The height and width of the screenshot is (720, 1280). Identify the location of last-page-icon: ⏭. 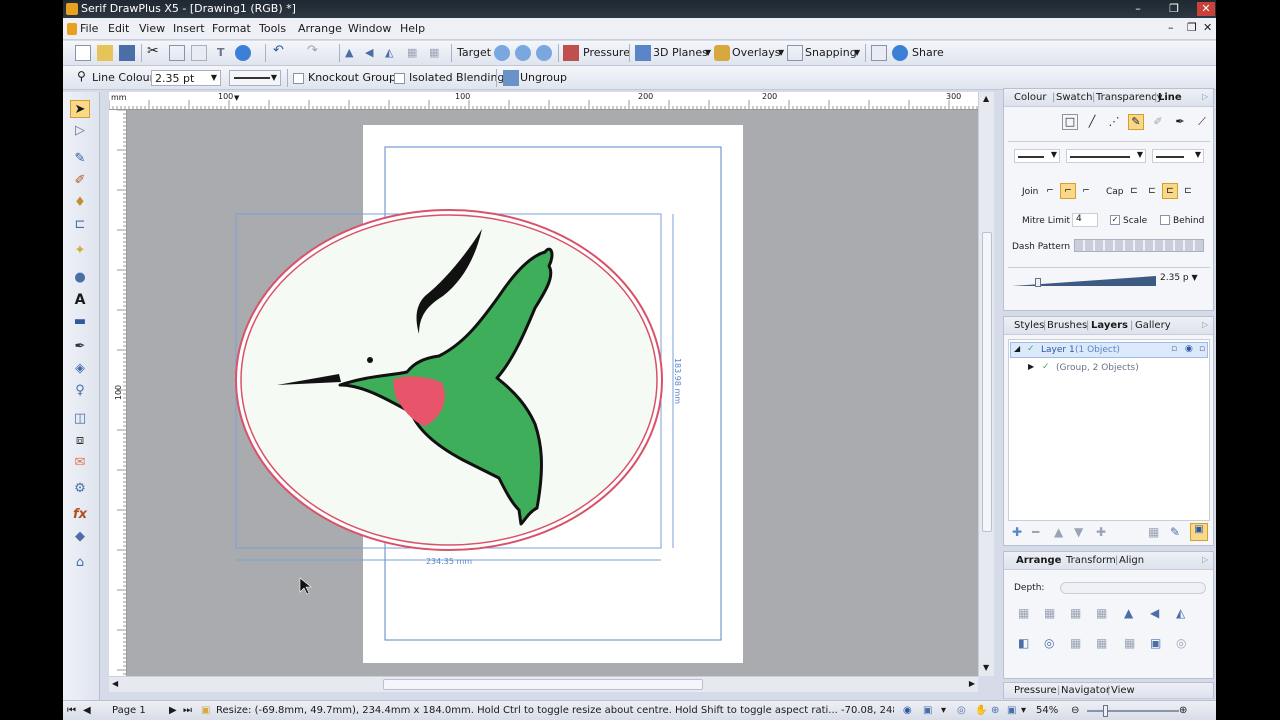
(187, 710).